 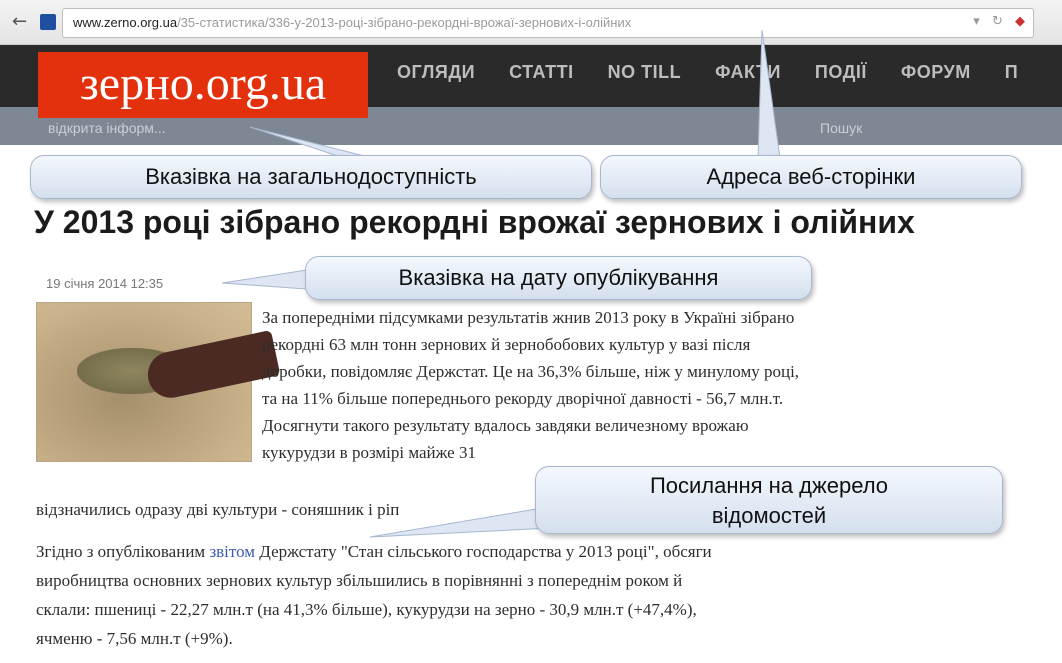 I want to click on back-arrow-icon: ←, so click(x=22, y=22).